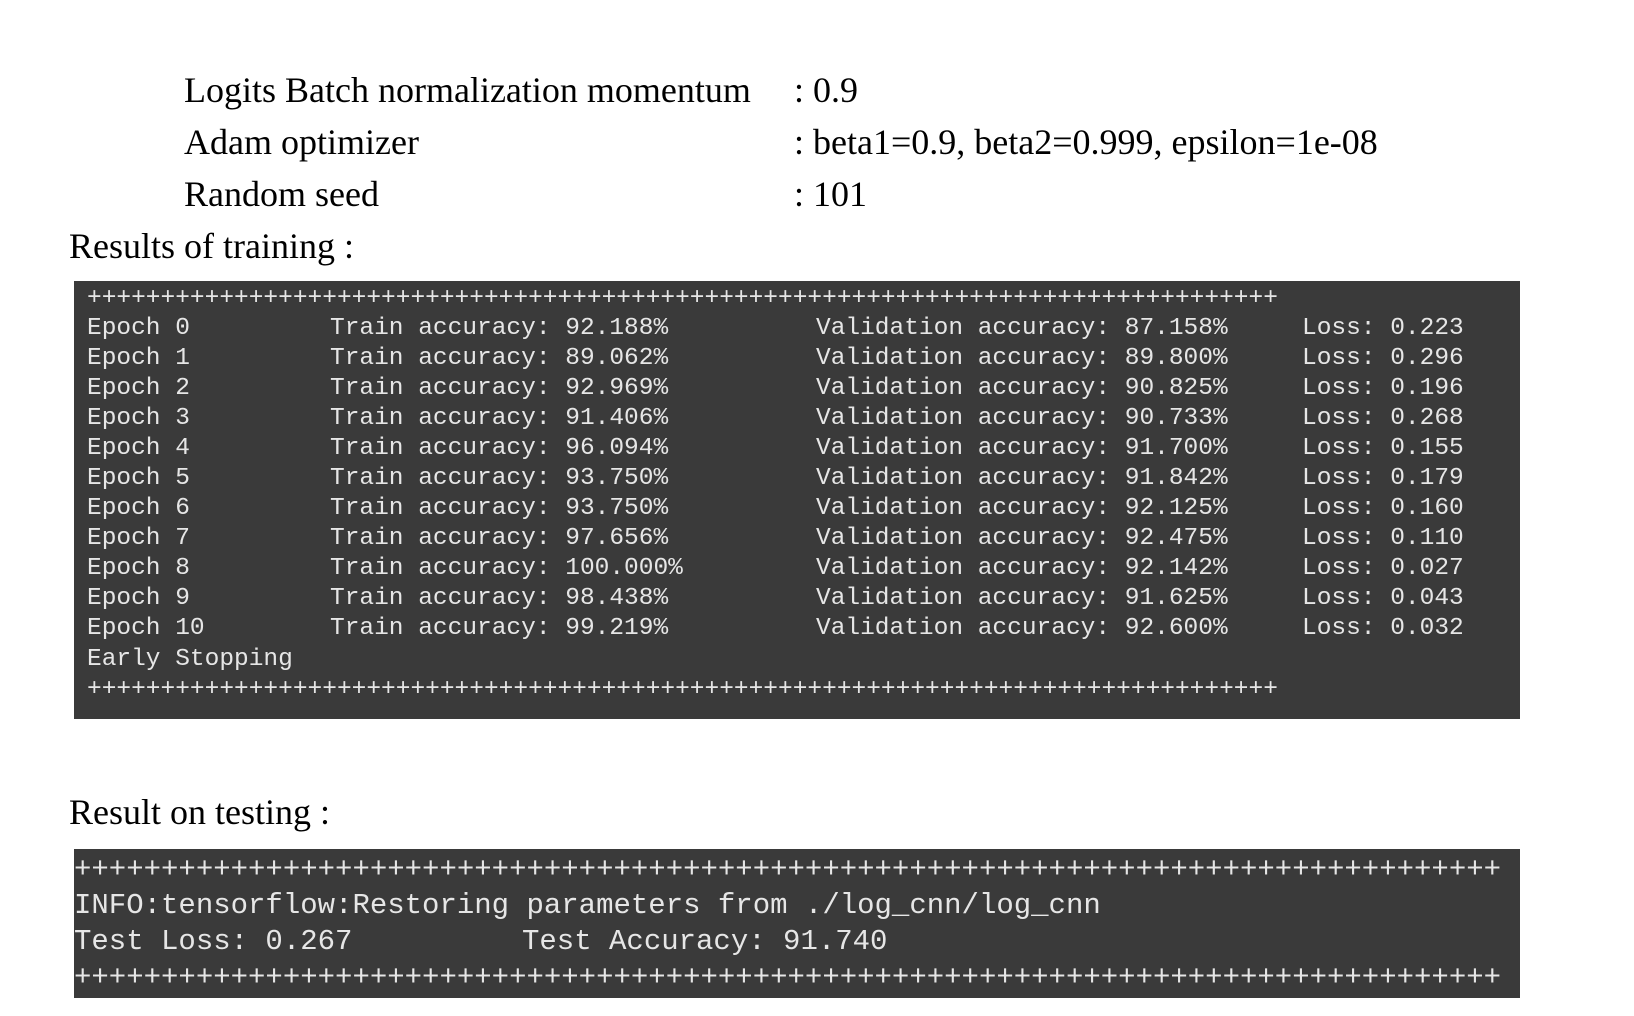 The height and width of the screenshot is (1016, 1634). What do you see at coordinates (1383, 448) in the screenshot?
I see `loss-value: Loss: 0.155` at bounding box center [1383, 448].